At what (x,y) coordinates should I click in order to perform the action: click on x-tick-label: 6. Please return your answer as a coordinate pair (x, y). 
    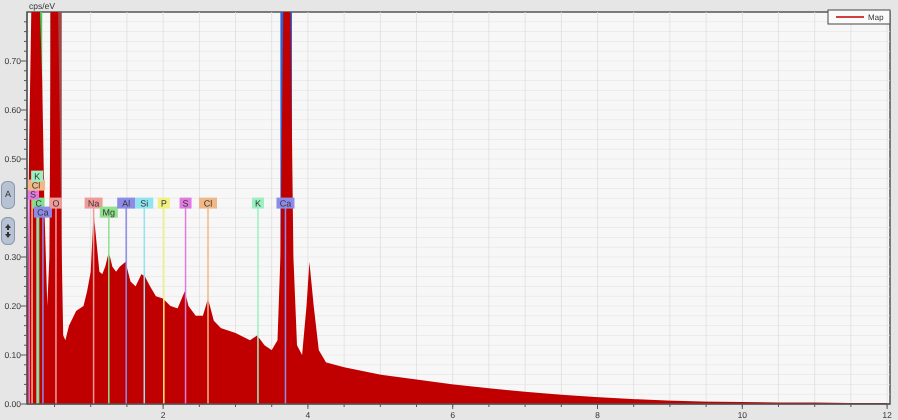
    Looking at the image, I should click on (453, 415).